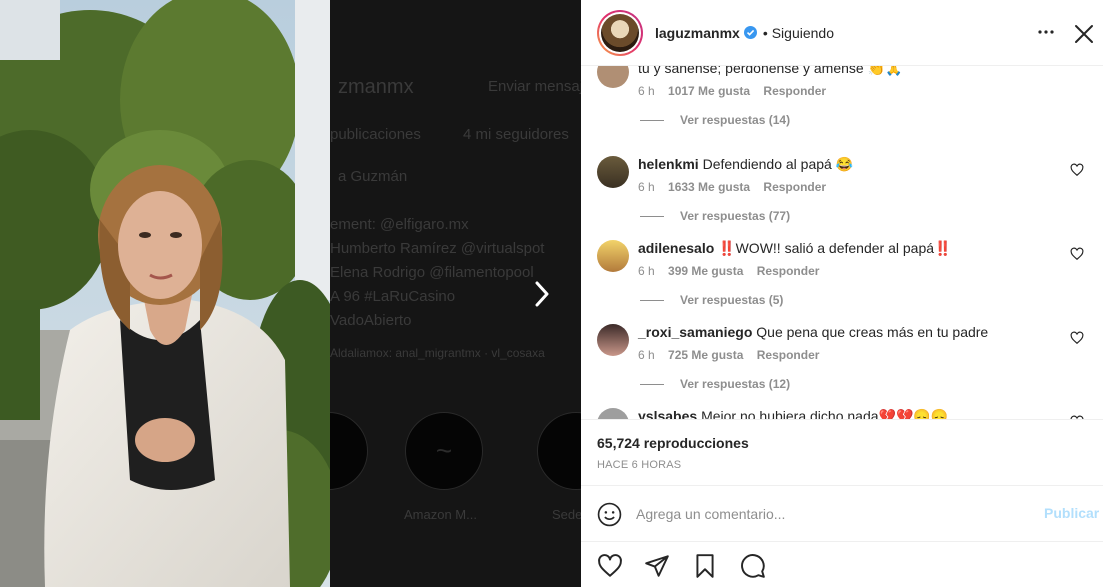 The image size is (1103, 587). I want to click on comment-text: tú y sánense; perdónense y ámense 👏🙏, so click(770, 71).